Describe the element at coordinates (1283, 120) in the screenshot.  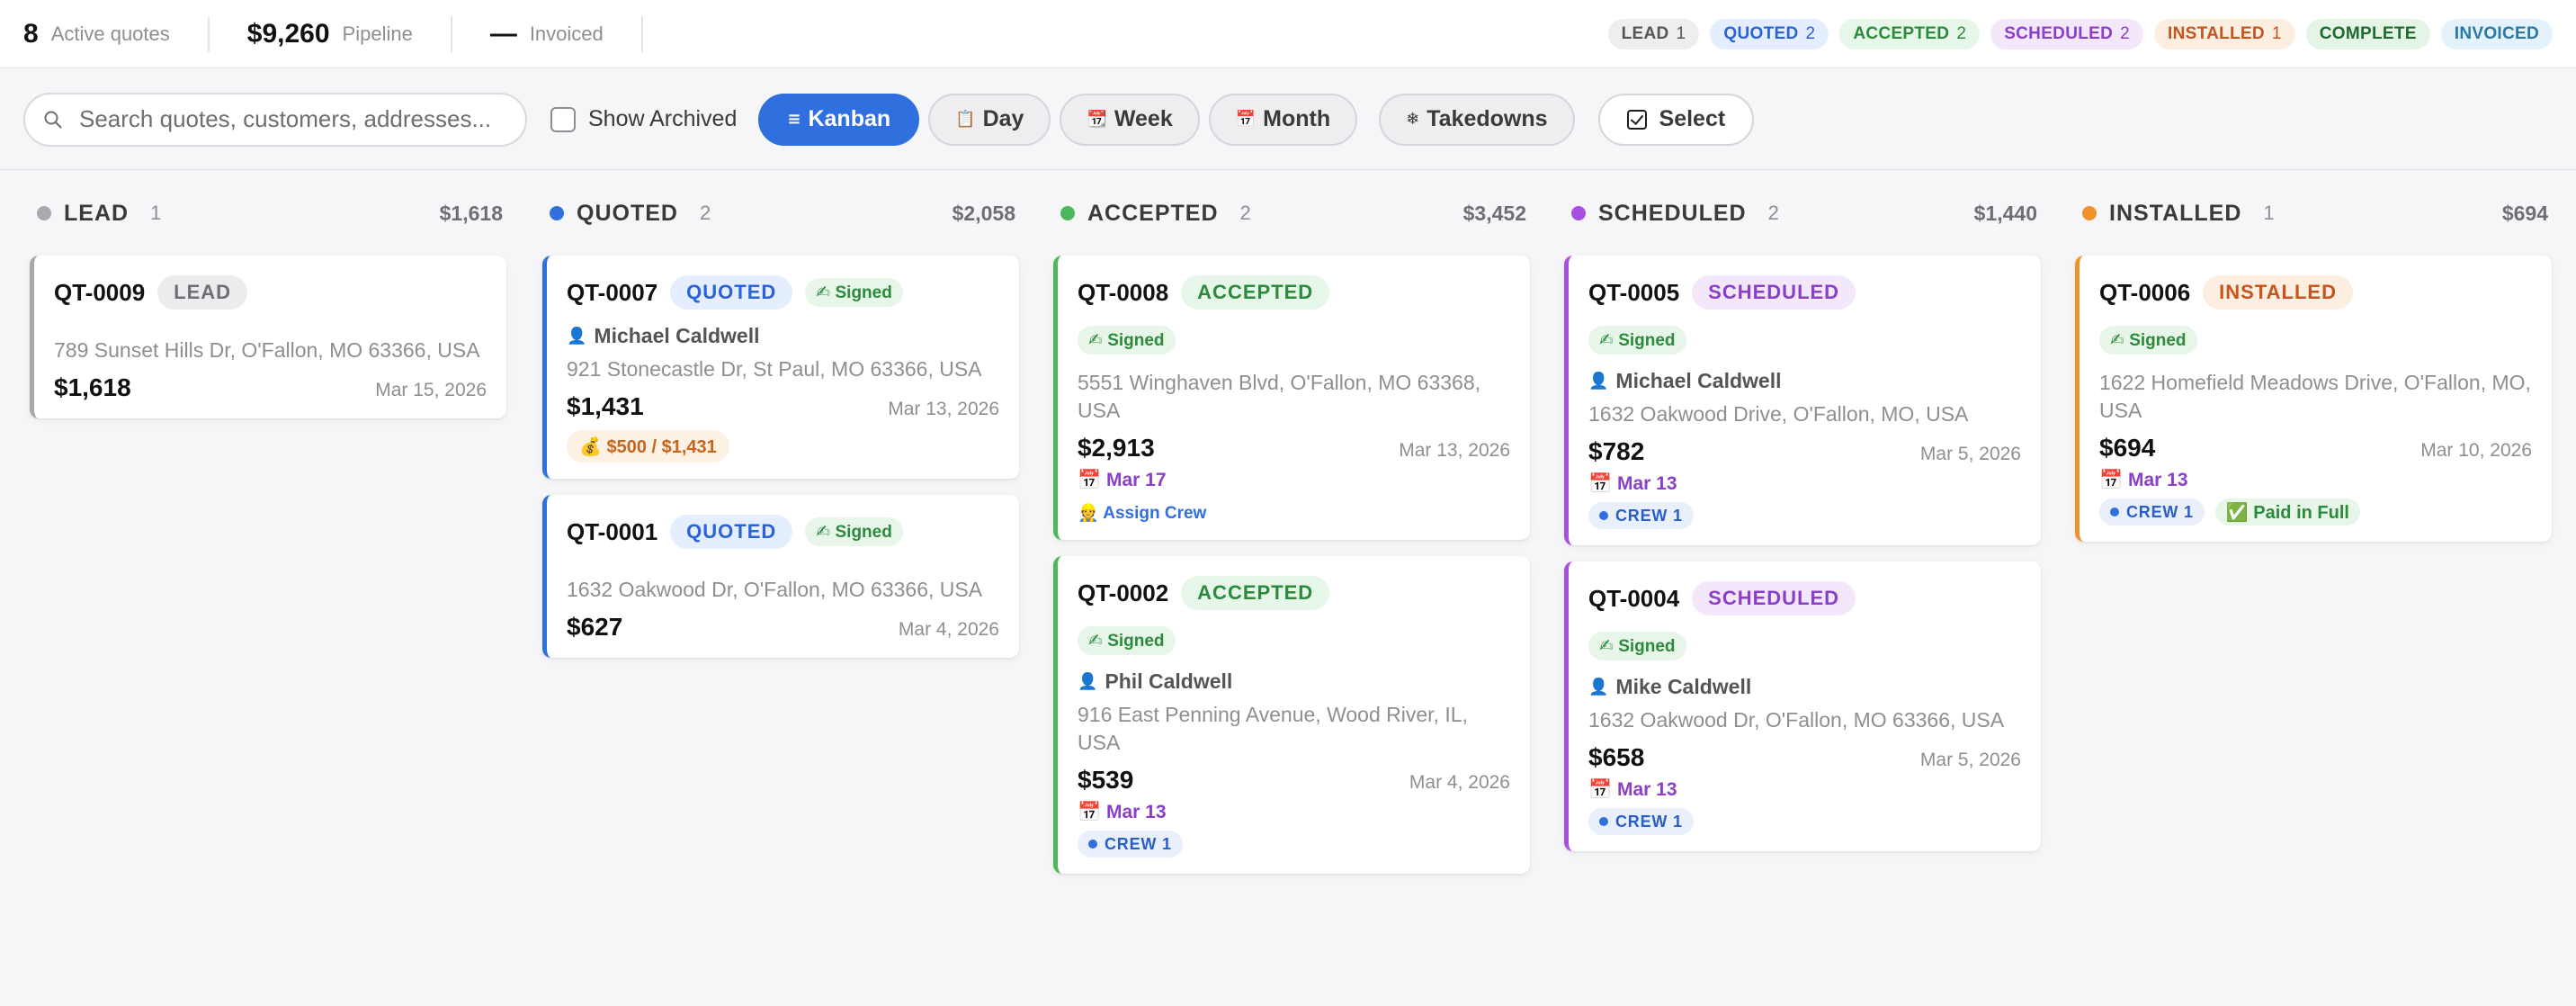
I see `view-month-button: 📅 Month` at that location.